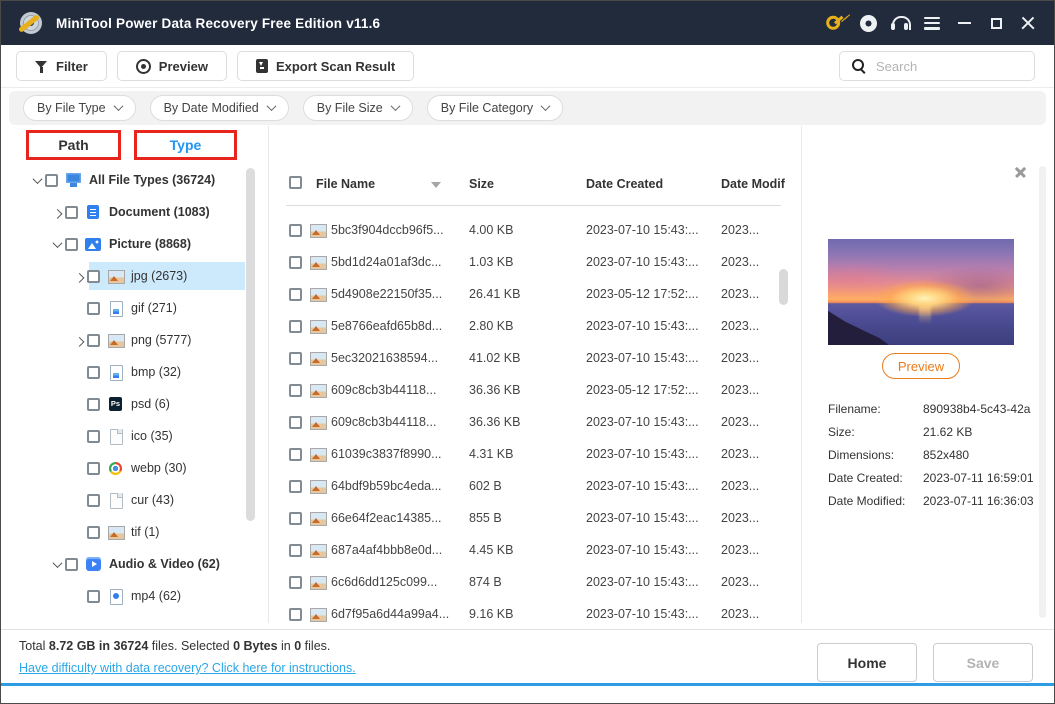 Image resolution: width=1055 pixels, height=704 pixels. What do you see at coordinates (527, 184) in the screenshot?
I see `table-header: File Name Size Date Created Date Modif` at bounding box center [527, 184].